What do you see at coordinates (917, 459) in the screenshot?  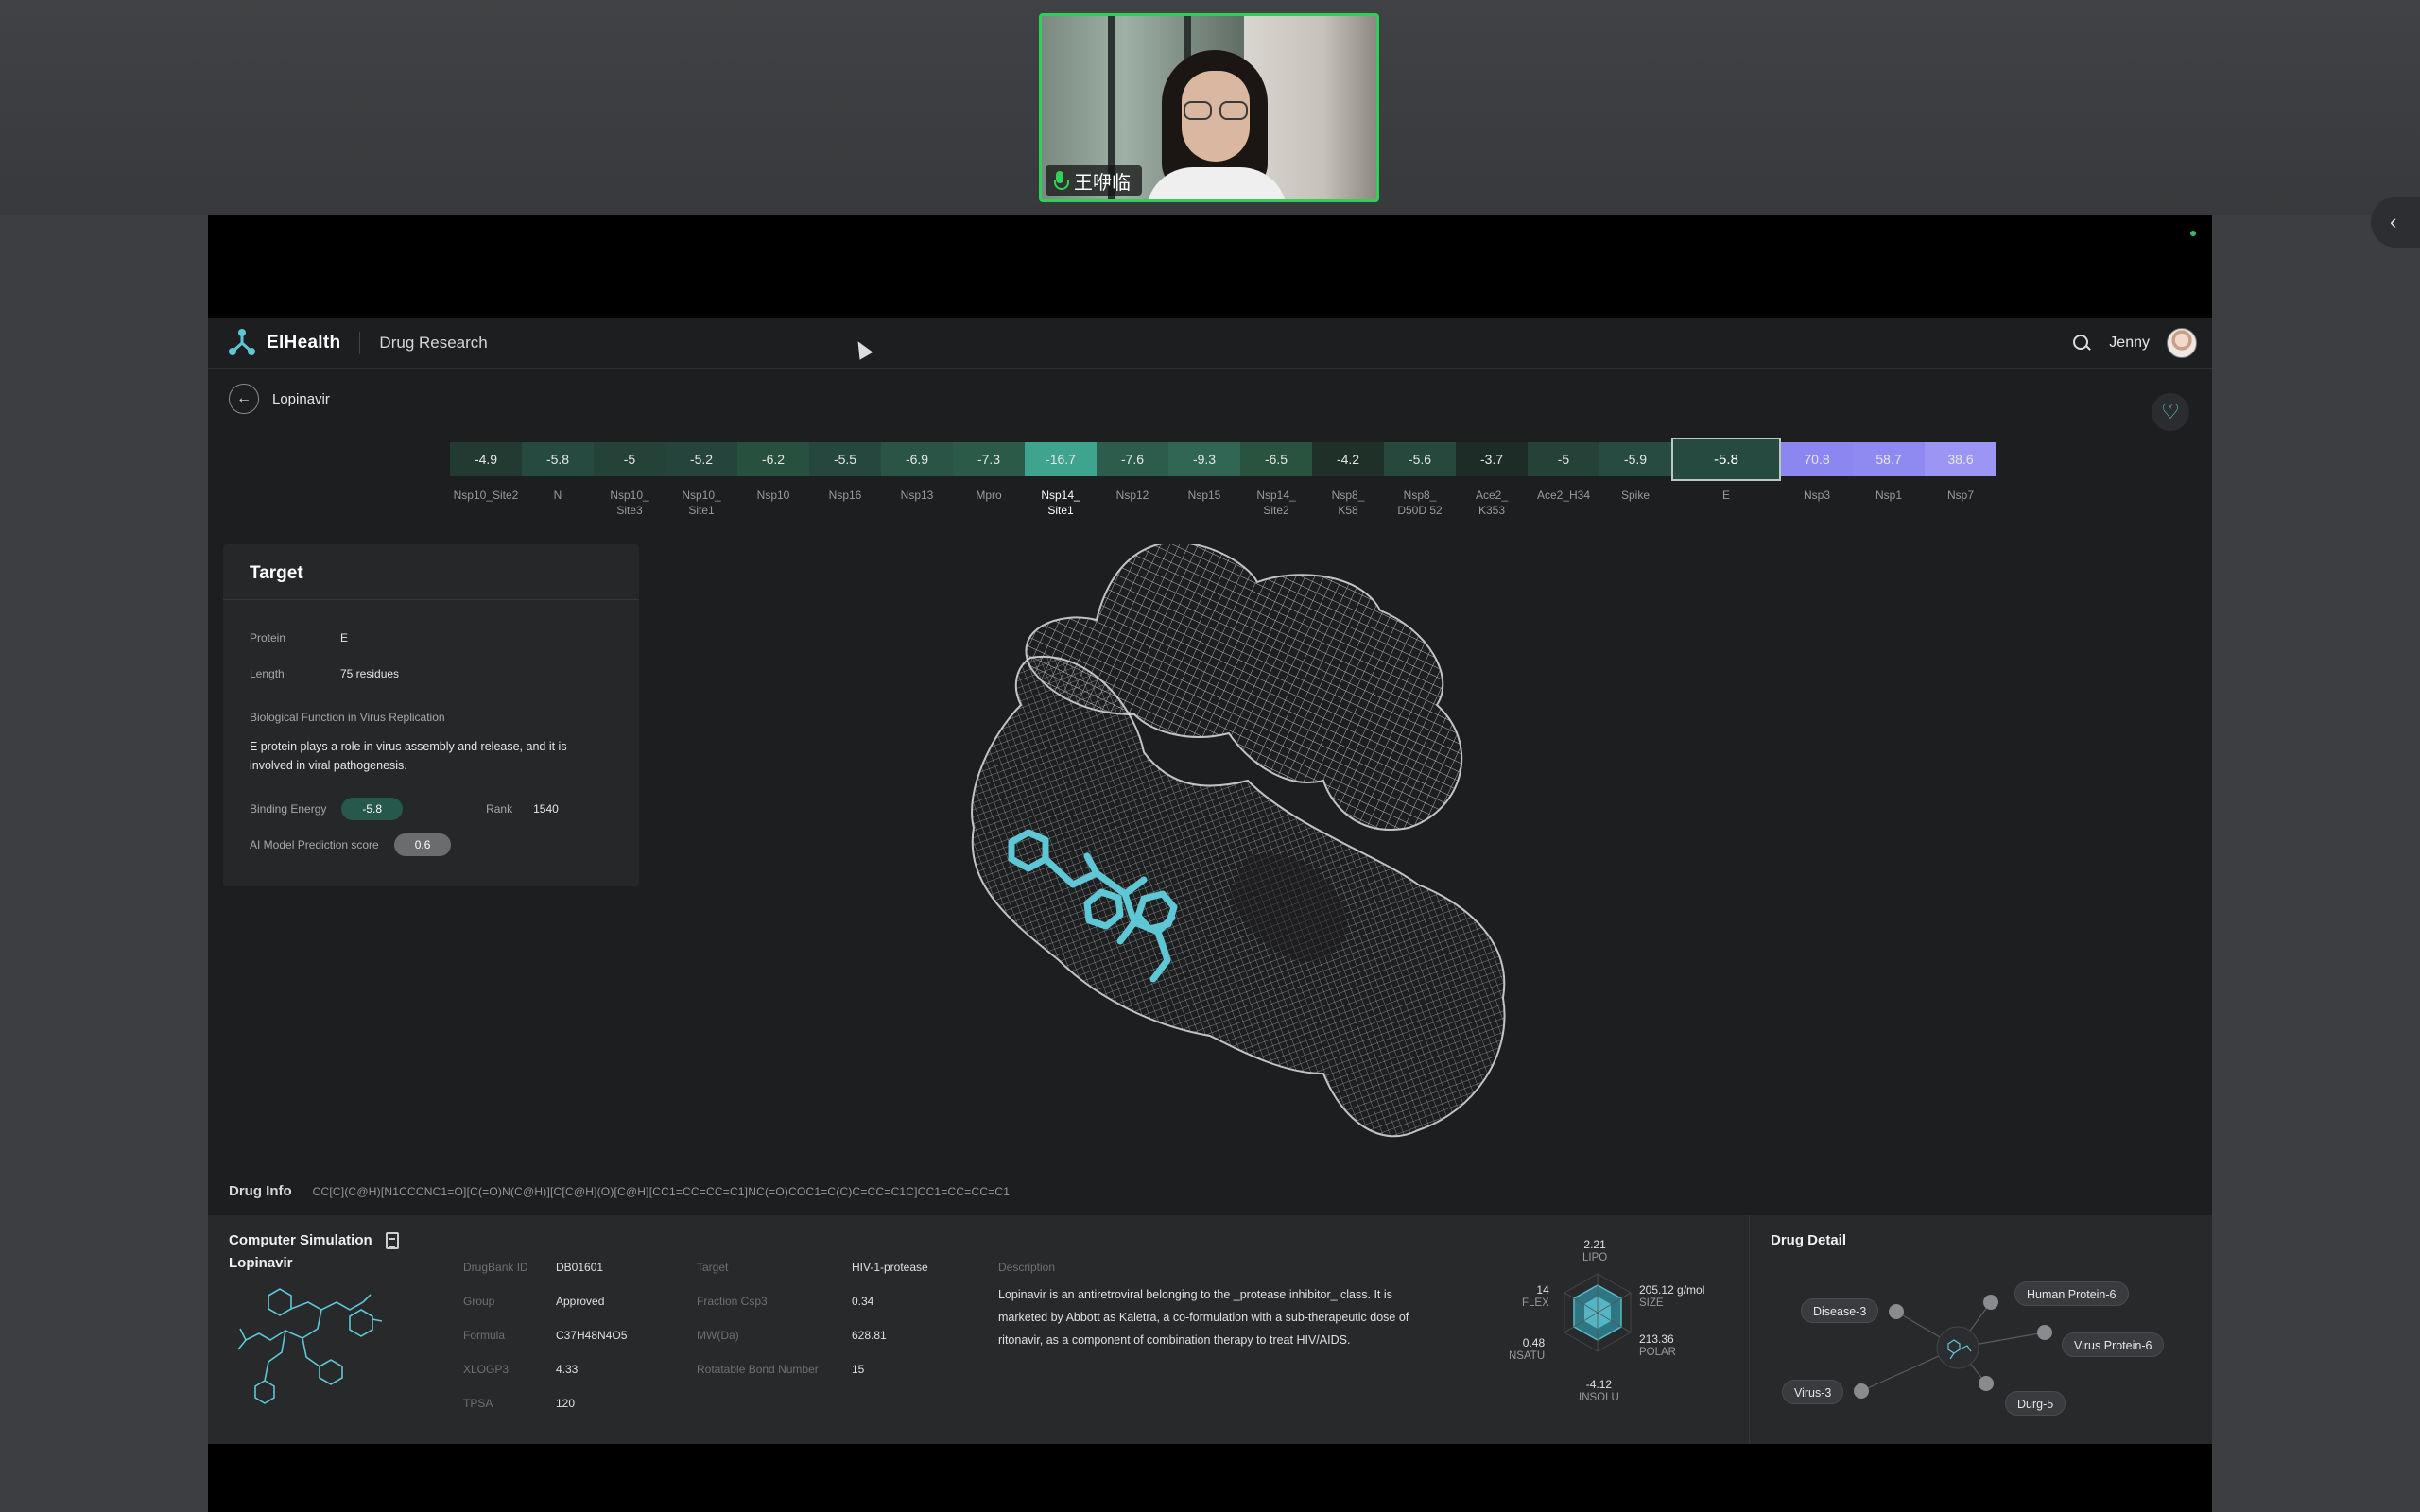 I see `energy-cell: -6.9` at bounding box center [917, 459].